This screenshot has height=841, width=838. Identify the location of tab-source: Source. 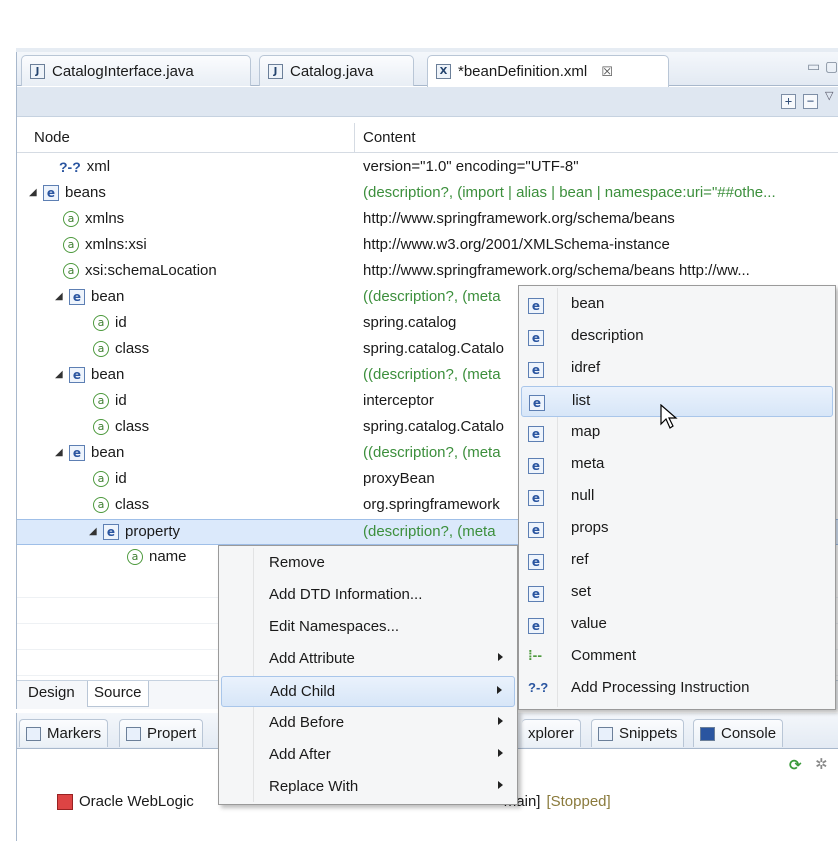
(118, 694).